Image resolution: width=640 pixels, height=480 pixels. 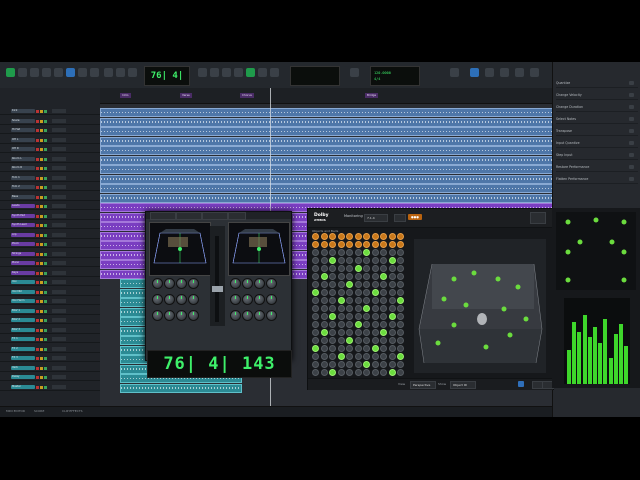 What do you see at coordinates (226, 72) in the screenshot?
I see `transport-record-icon` at bounding box center [226, 72].